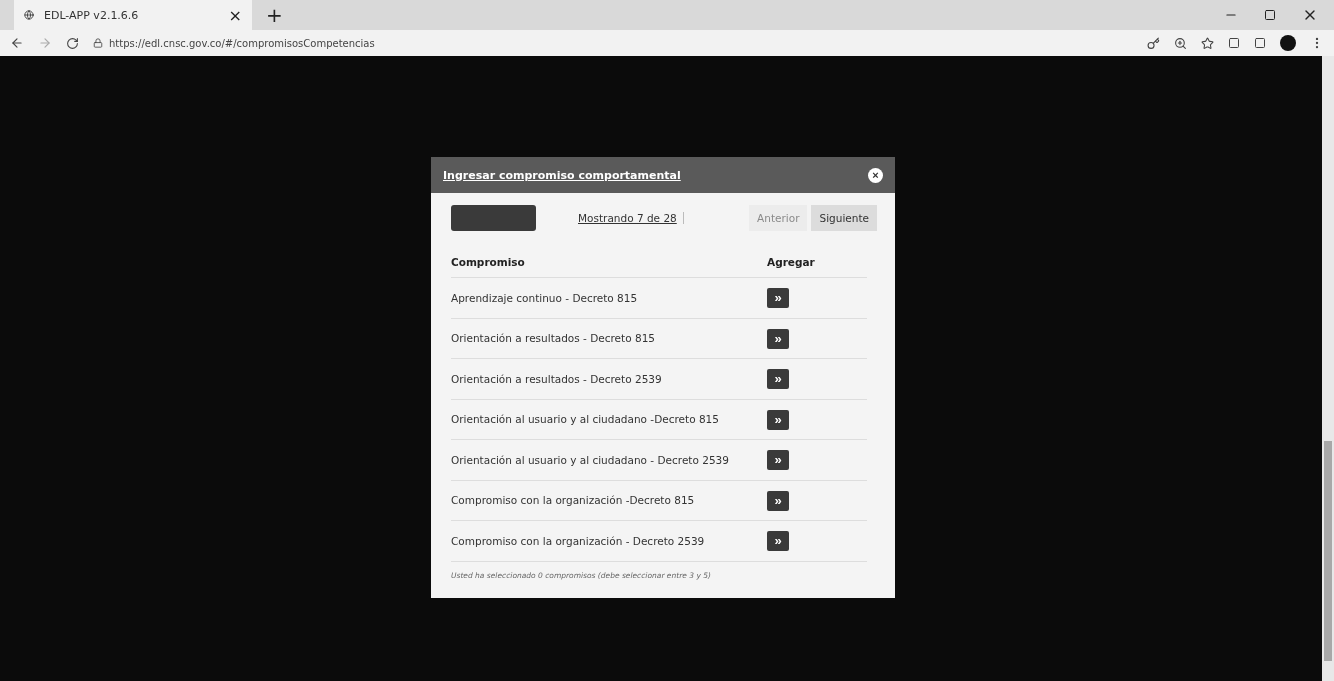 This screenshot has width=1334, height=681. I want to click on table-cell-text: Aprendizaje continuo - Decreto 815, so click(545, 297).